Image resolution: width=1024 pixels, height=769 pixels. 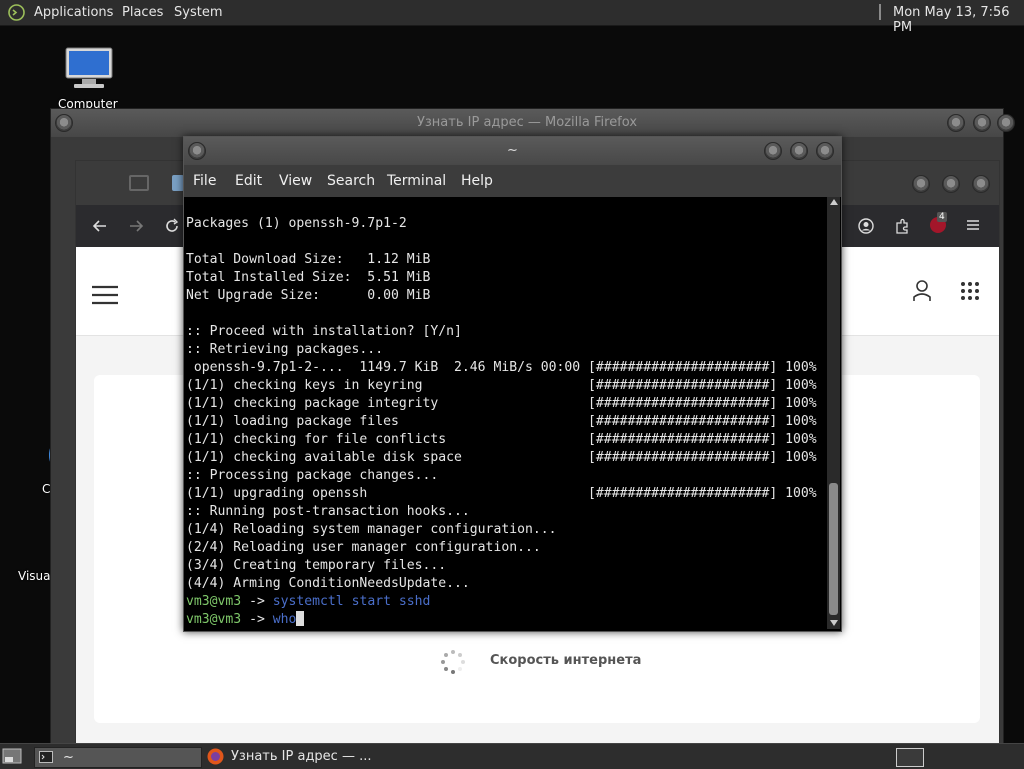 I want to click on computer-icon, so click(x=89, y=67).